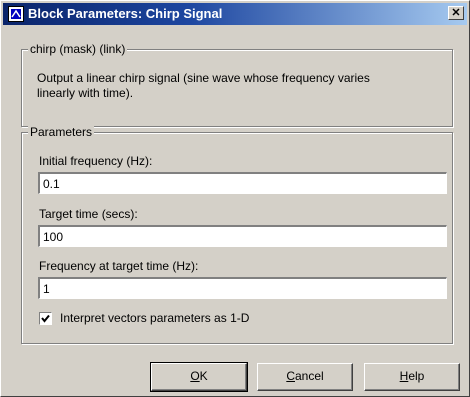 The height and width of the screenshot is (397, 470). Describe the element at coordinates (242, 288) in the screenshot. I see `freq-at-target-input` at that location.